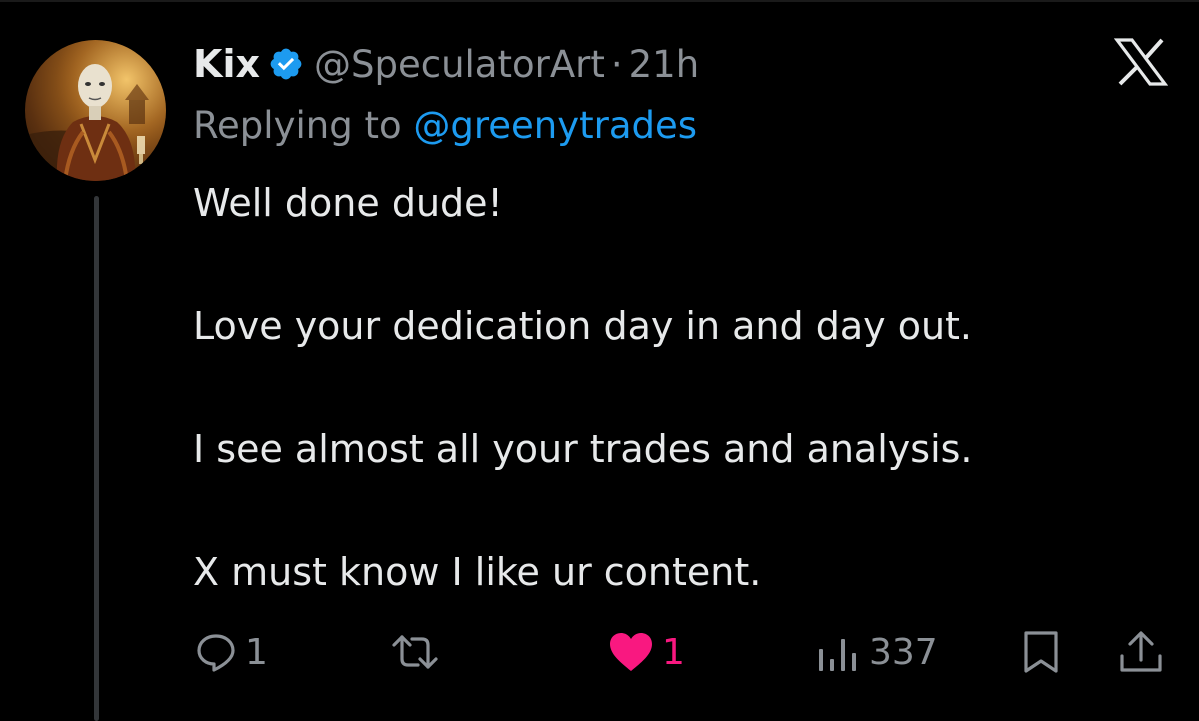 The height and width of the screenshot is (721, 1199). I want to click on heart-icon, so click(631, 652).